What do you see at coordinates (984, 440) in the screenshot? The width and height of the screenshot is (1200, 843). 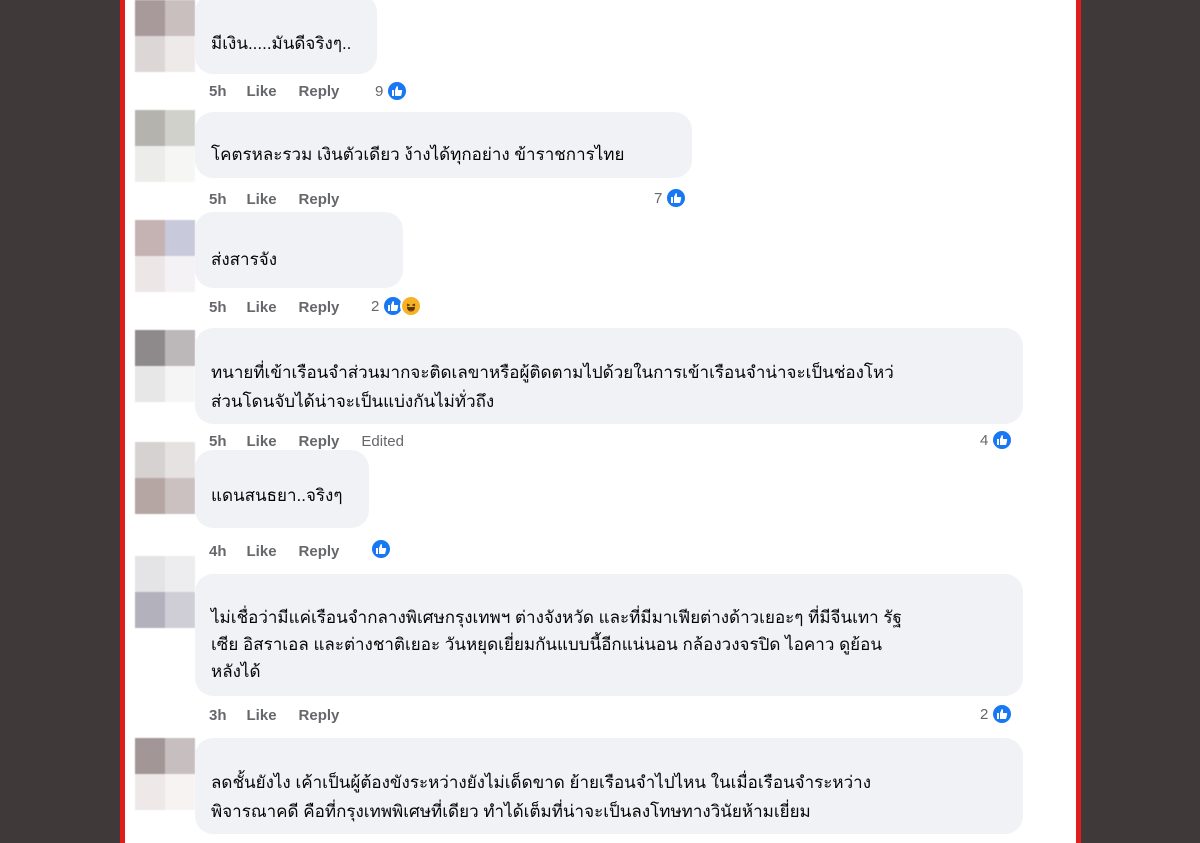 I see `reaction-count: 4` at bounding box center [984, 440].